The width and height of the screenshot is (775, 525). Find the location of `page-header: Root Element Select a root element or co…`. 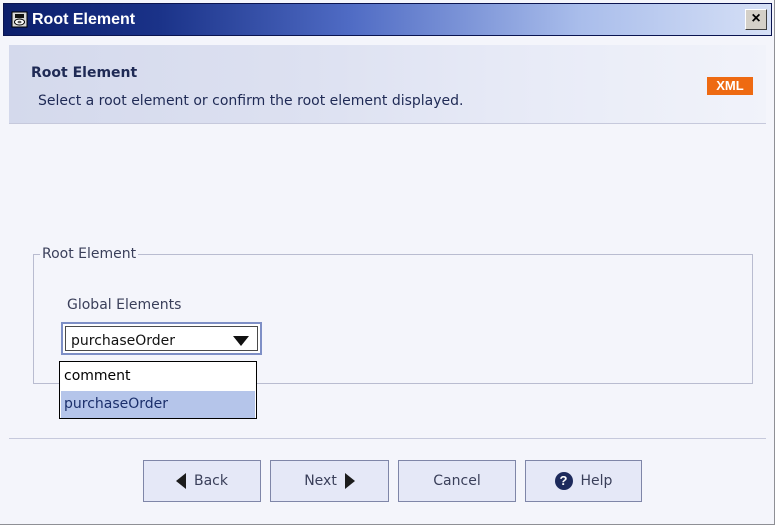

page-header: Root Element Select a root element or co… is located at coordinates (387, 84).